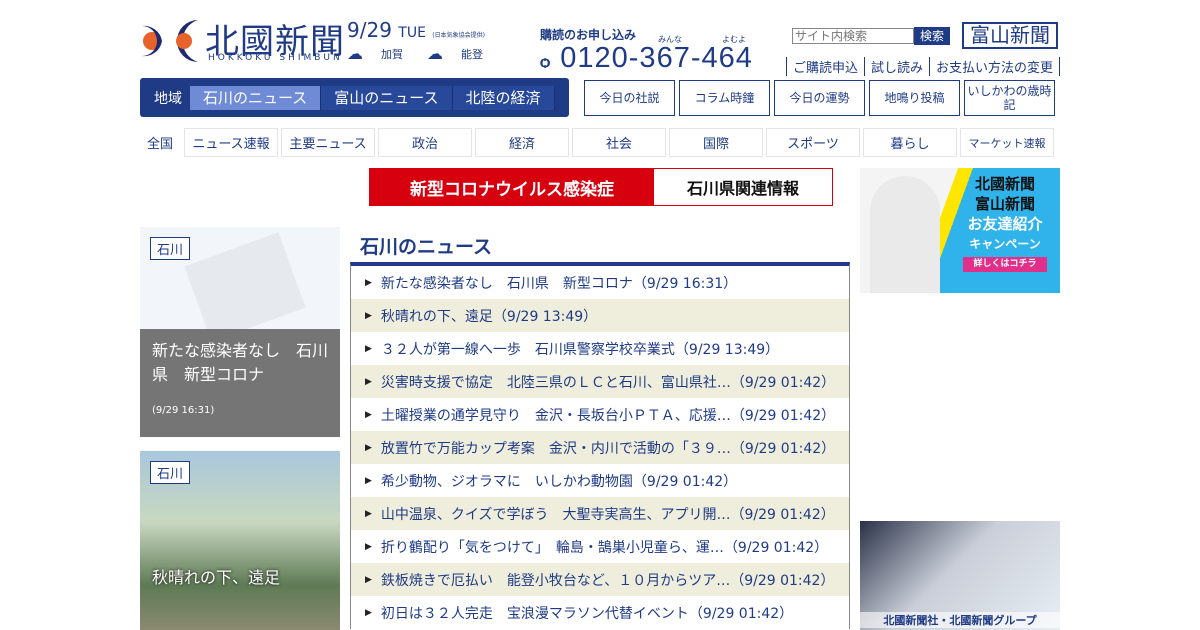 Image resolution: width=1200 pixels, height=630 pixels. Describe the element at coordinates (742, 188) in the screenshot. I see `covid-banner-subtitle: 石川県関連情報` at that location.